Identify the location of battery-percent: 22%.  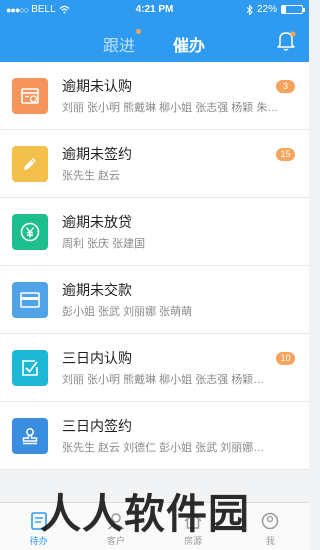
(266, 9).